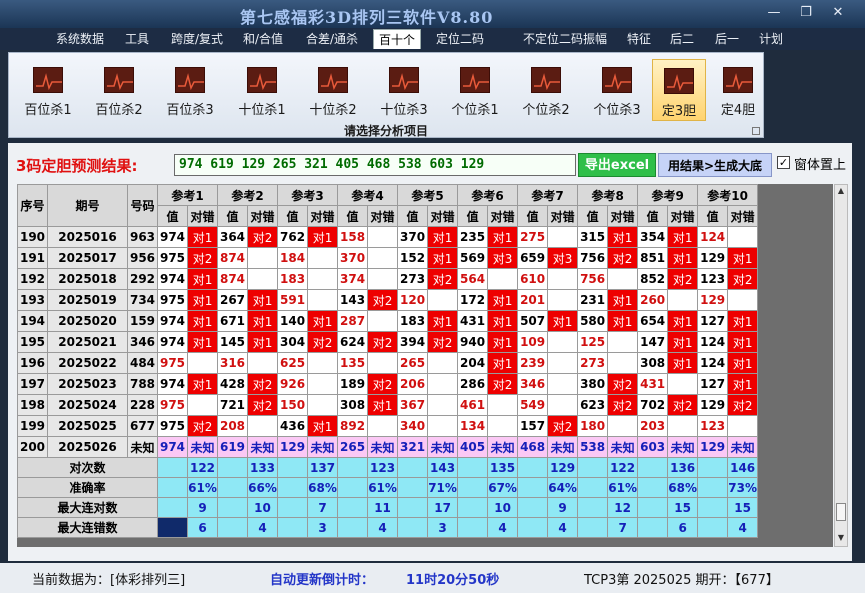 The image size is (865, 593). What do you see at coordinates (323, 527) in the screenshot?
I see `stats-value: 3` at bounding box center [323, 527].